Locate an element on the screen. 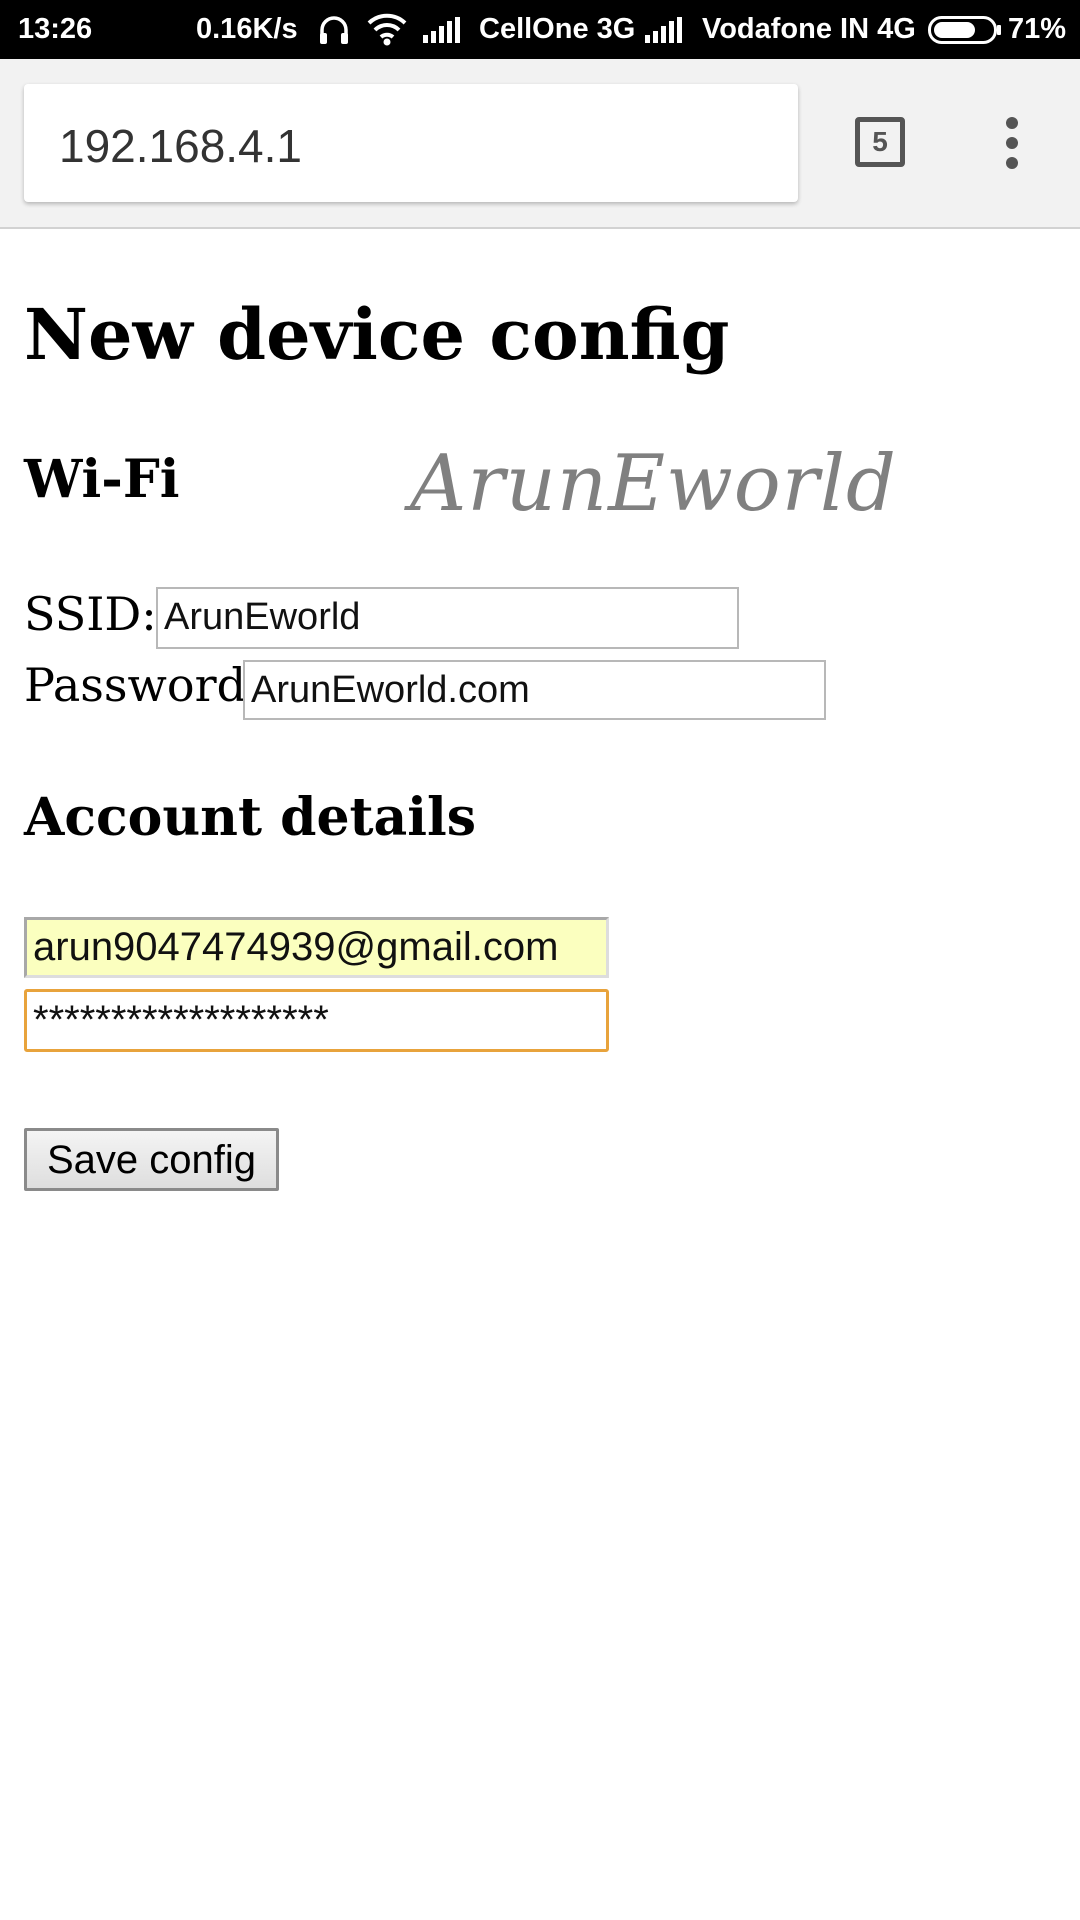 Image resolution: width=1080 pixels, height=1920 pixels. ssid-value: ArunEworld is located at coordinates (262, 617).